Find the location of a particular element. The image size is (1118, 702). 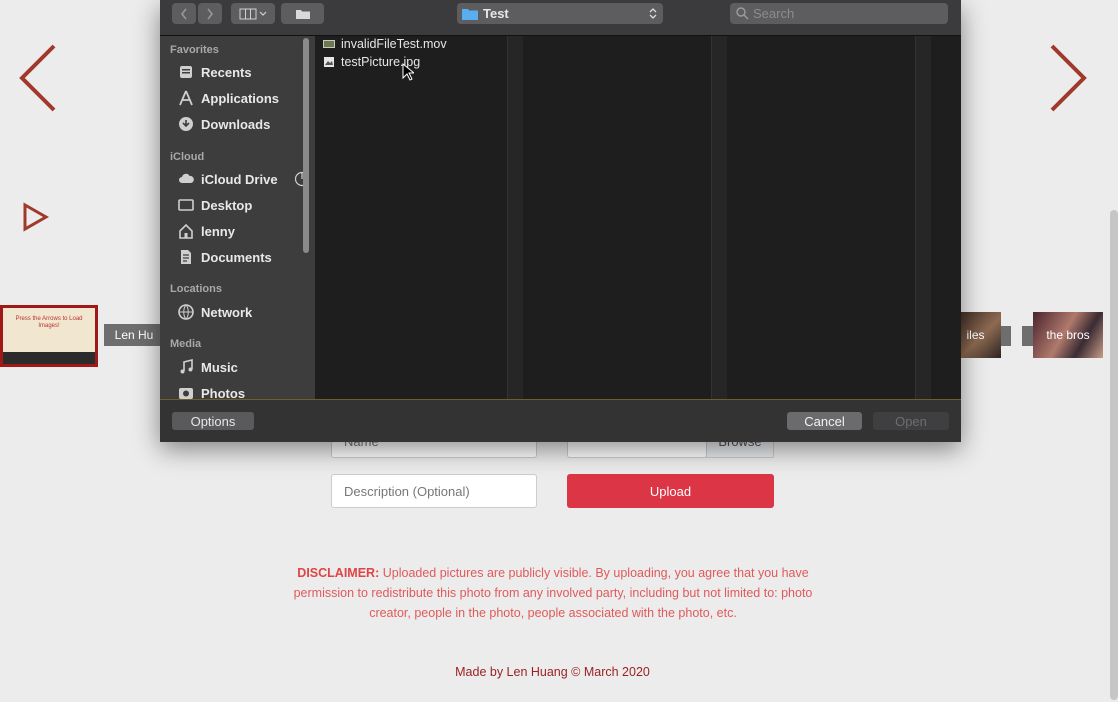

thumbnail: iles is located at coordinates (978, 335).